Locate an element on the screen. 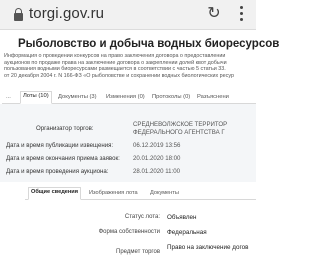 The height and width of the screenshot is (256, 320). tab-general-info: Общие сведения is located at coordinates (54, 193).